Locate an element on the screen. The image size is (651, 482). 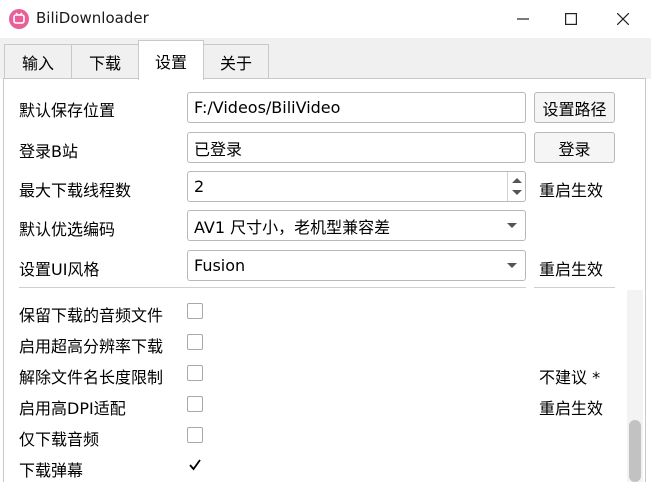
close-button is located at coordinates (623, 19).